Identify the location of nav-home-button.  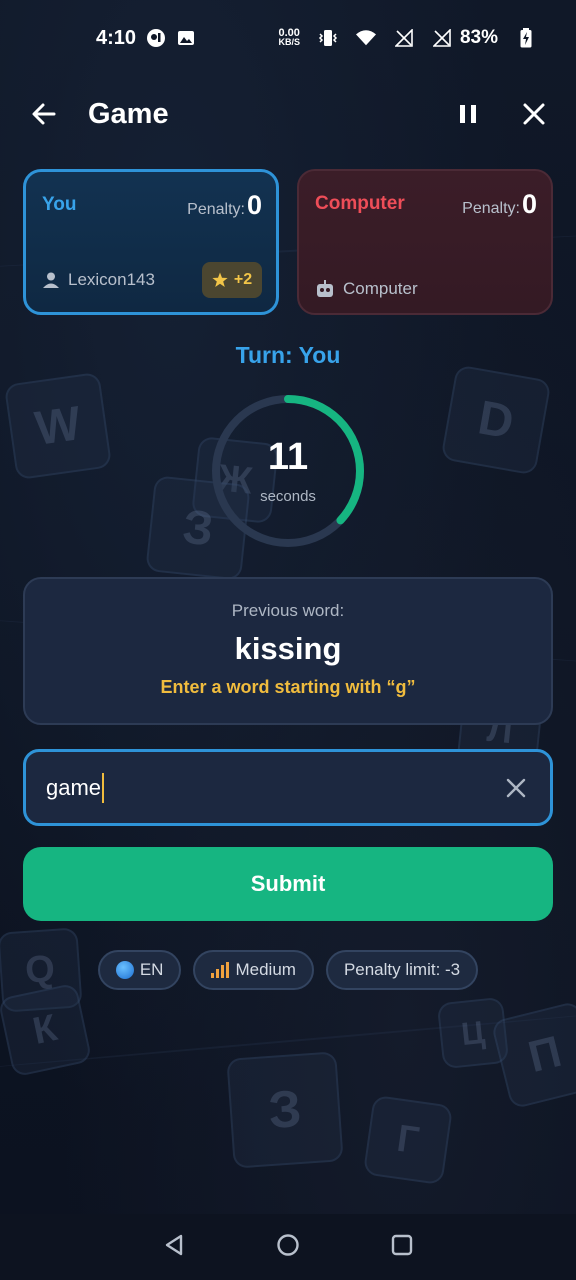
(288, 1247).